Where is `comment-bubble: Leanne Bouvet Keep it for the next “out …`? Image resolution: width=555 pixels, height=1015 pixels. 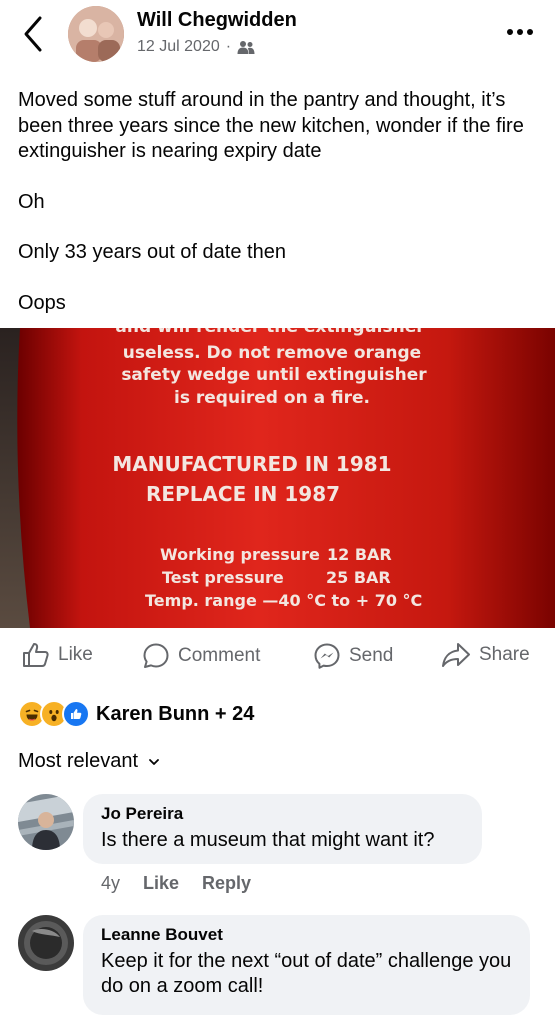
comment-bubble: Leanne Bouvet Keep it for the next “out … is located at coordinates (306, 965).